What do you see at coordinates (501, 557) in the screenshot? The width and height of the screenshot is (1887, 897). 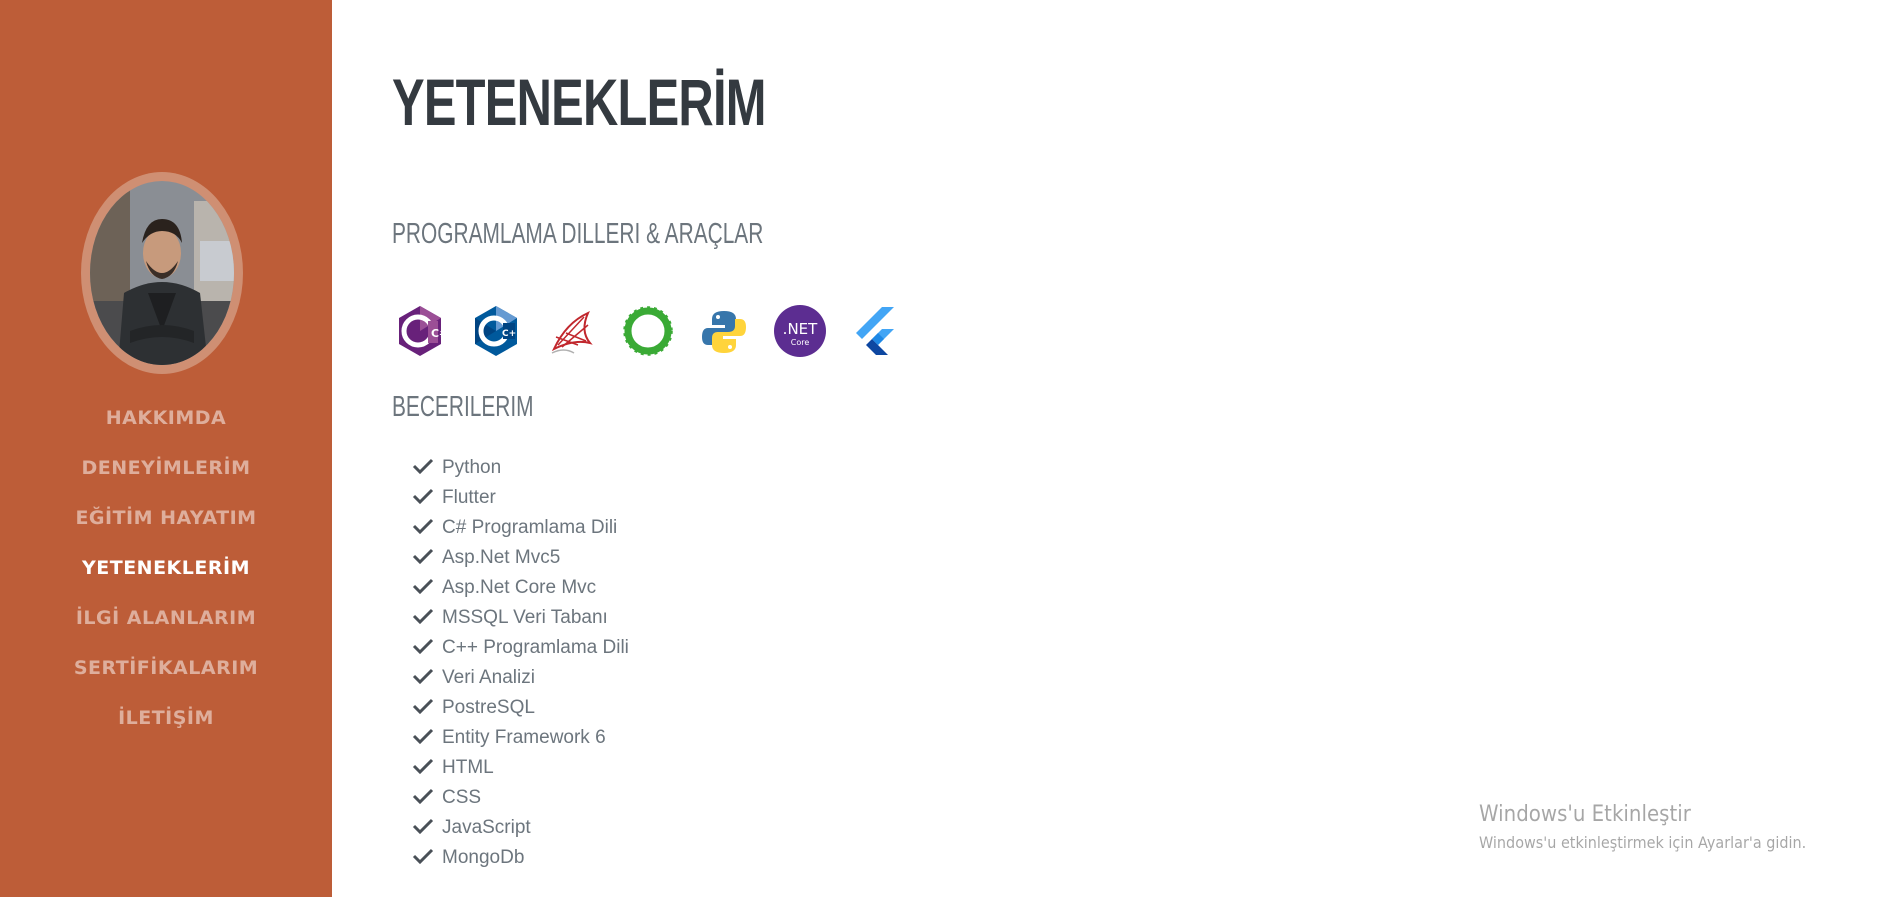 I see `skill-label: Asp.Net Mvc5` at bounding box center [501, 557].